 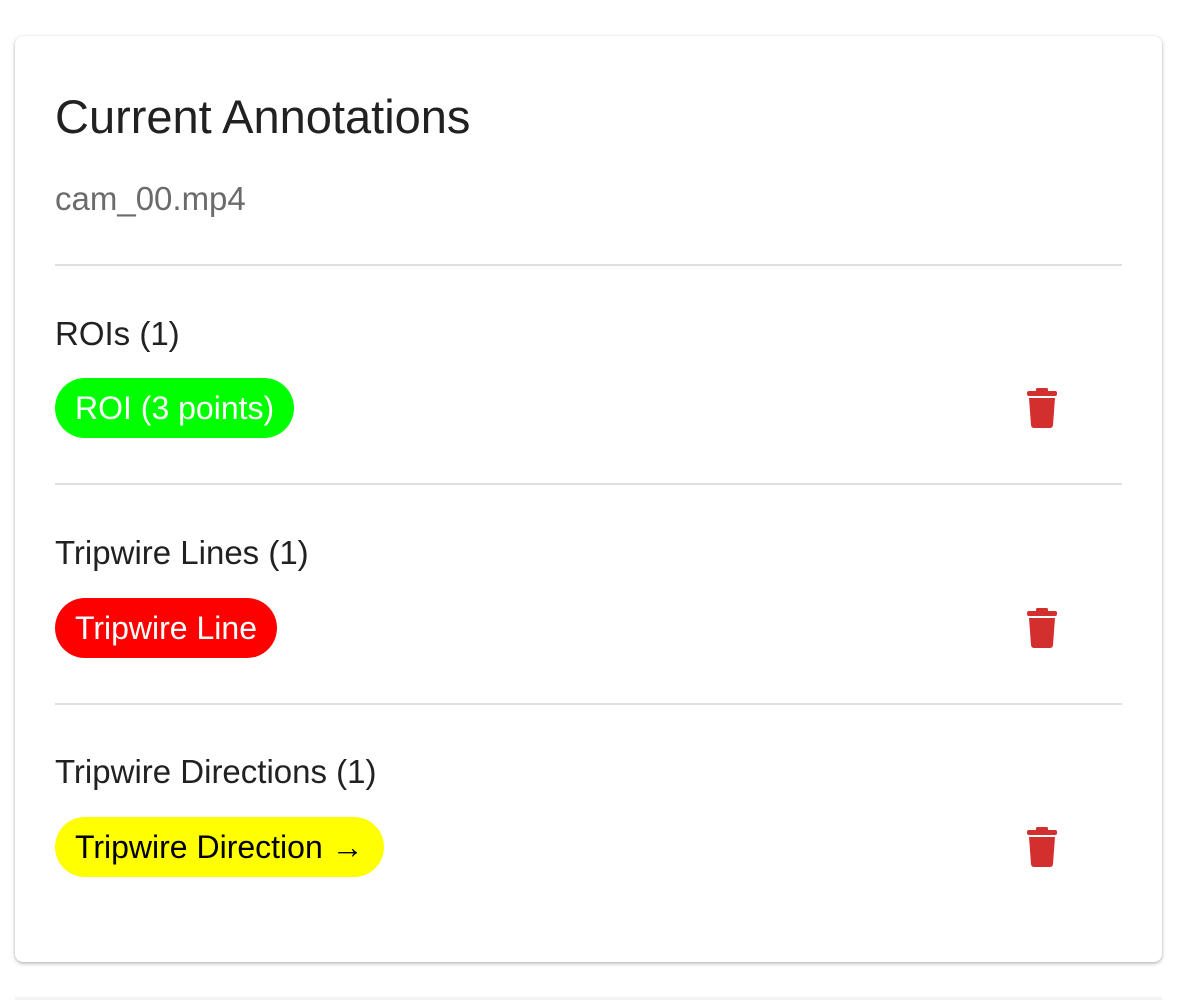 I want to click on delete-tripwire-direction-button, so click(x=1042, y=847).